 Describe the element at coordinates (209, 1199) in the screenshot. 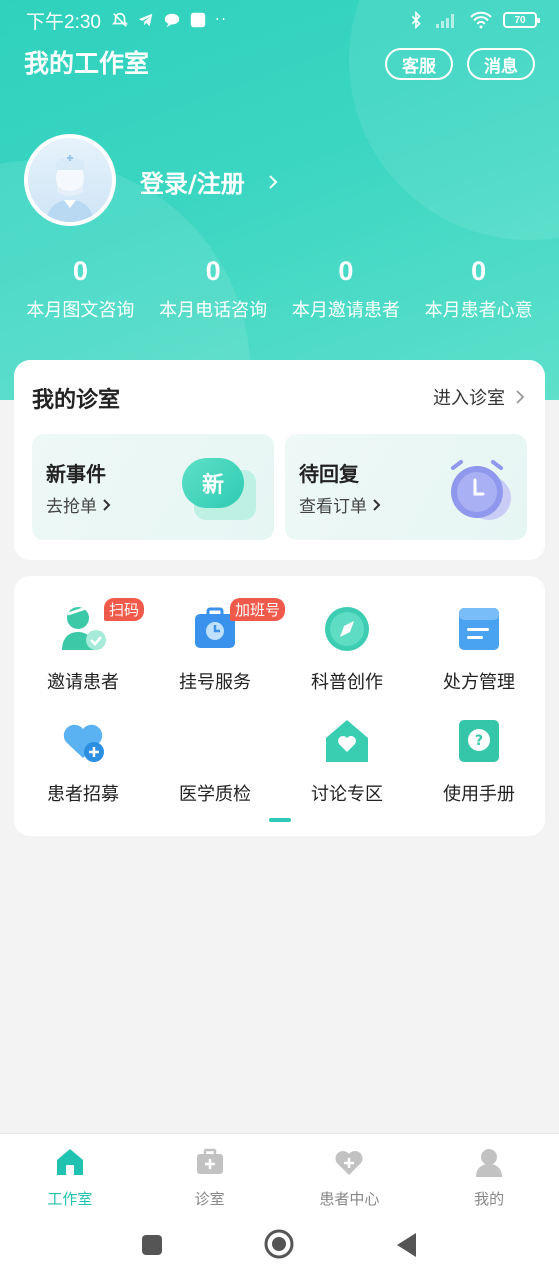

I see `tab-label: 诊室` at that location.